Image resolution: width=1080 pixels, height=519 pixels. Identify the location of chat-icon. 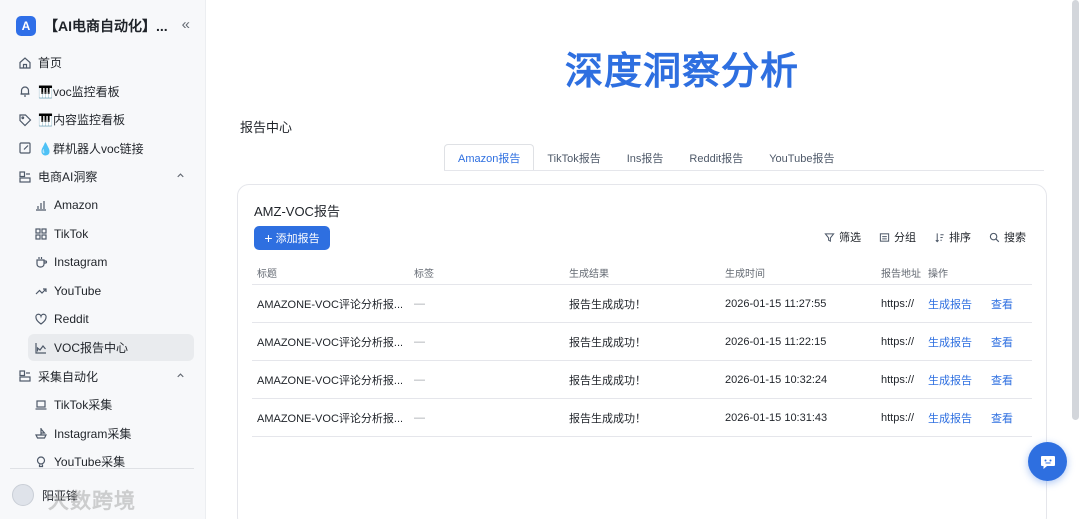
(1047, 462).